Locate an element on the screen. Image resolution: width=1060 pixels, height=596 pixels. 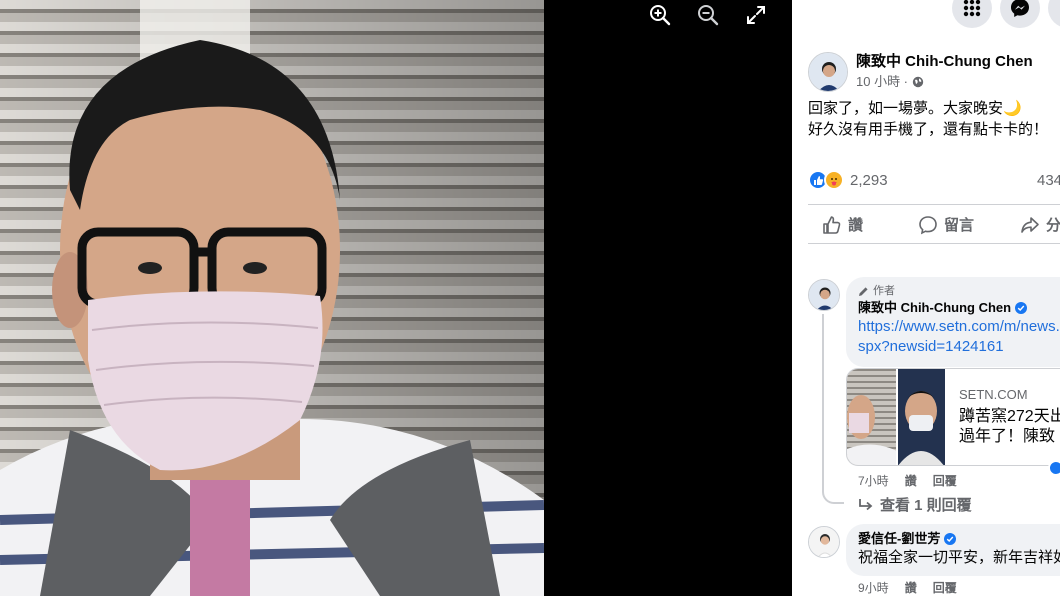
notifications-button is located at coordinates (1054, 14).